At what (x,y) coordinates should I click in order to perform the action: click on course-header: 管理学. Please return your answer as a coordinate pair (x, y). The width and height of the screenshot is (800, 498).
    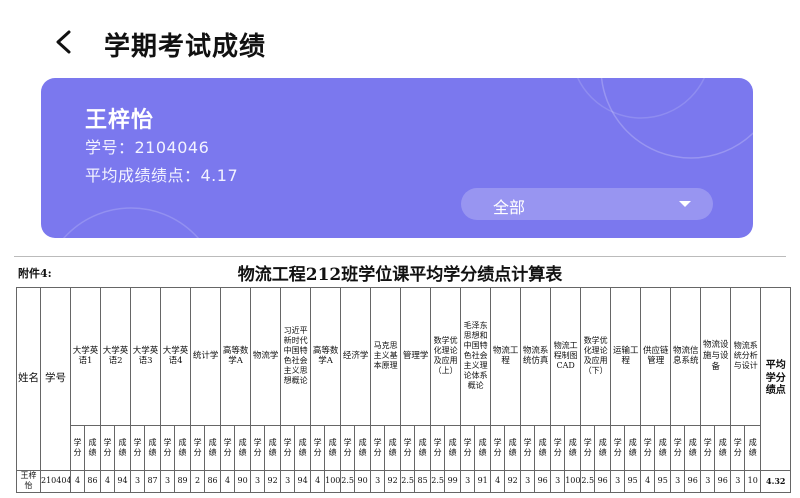
    Looking at the image, I should click on (416, 356).